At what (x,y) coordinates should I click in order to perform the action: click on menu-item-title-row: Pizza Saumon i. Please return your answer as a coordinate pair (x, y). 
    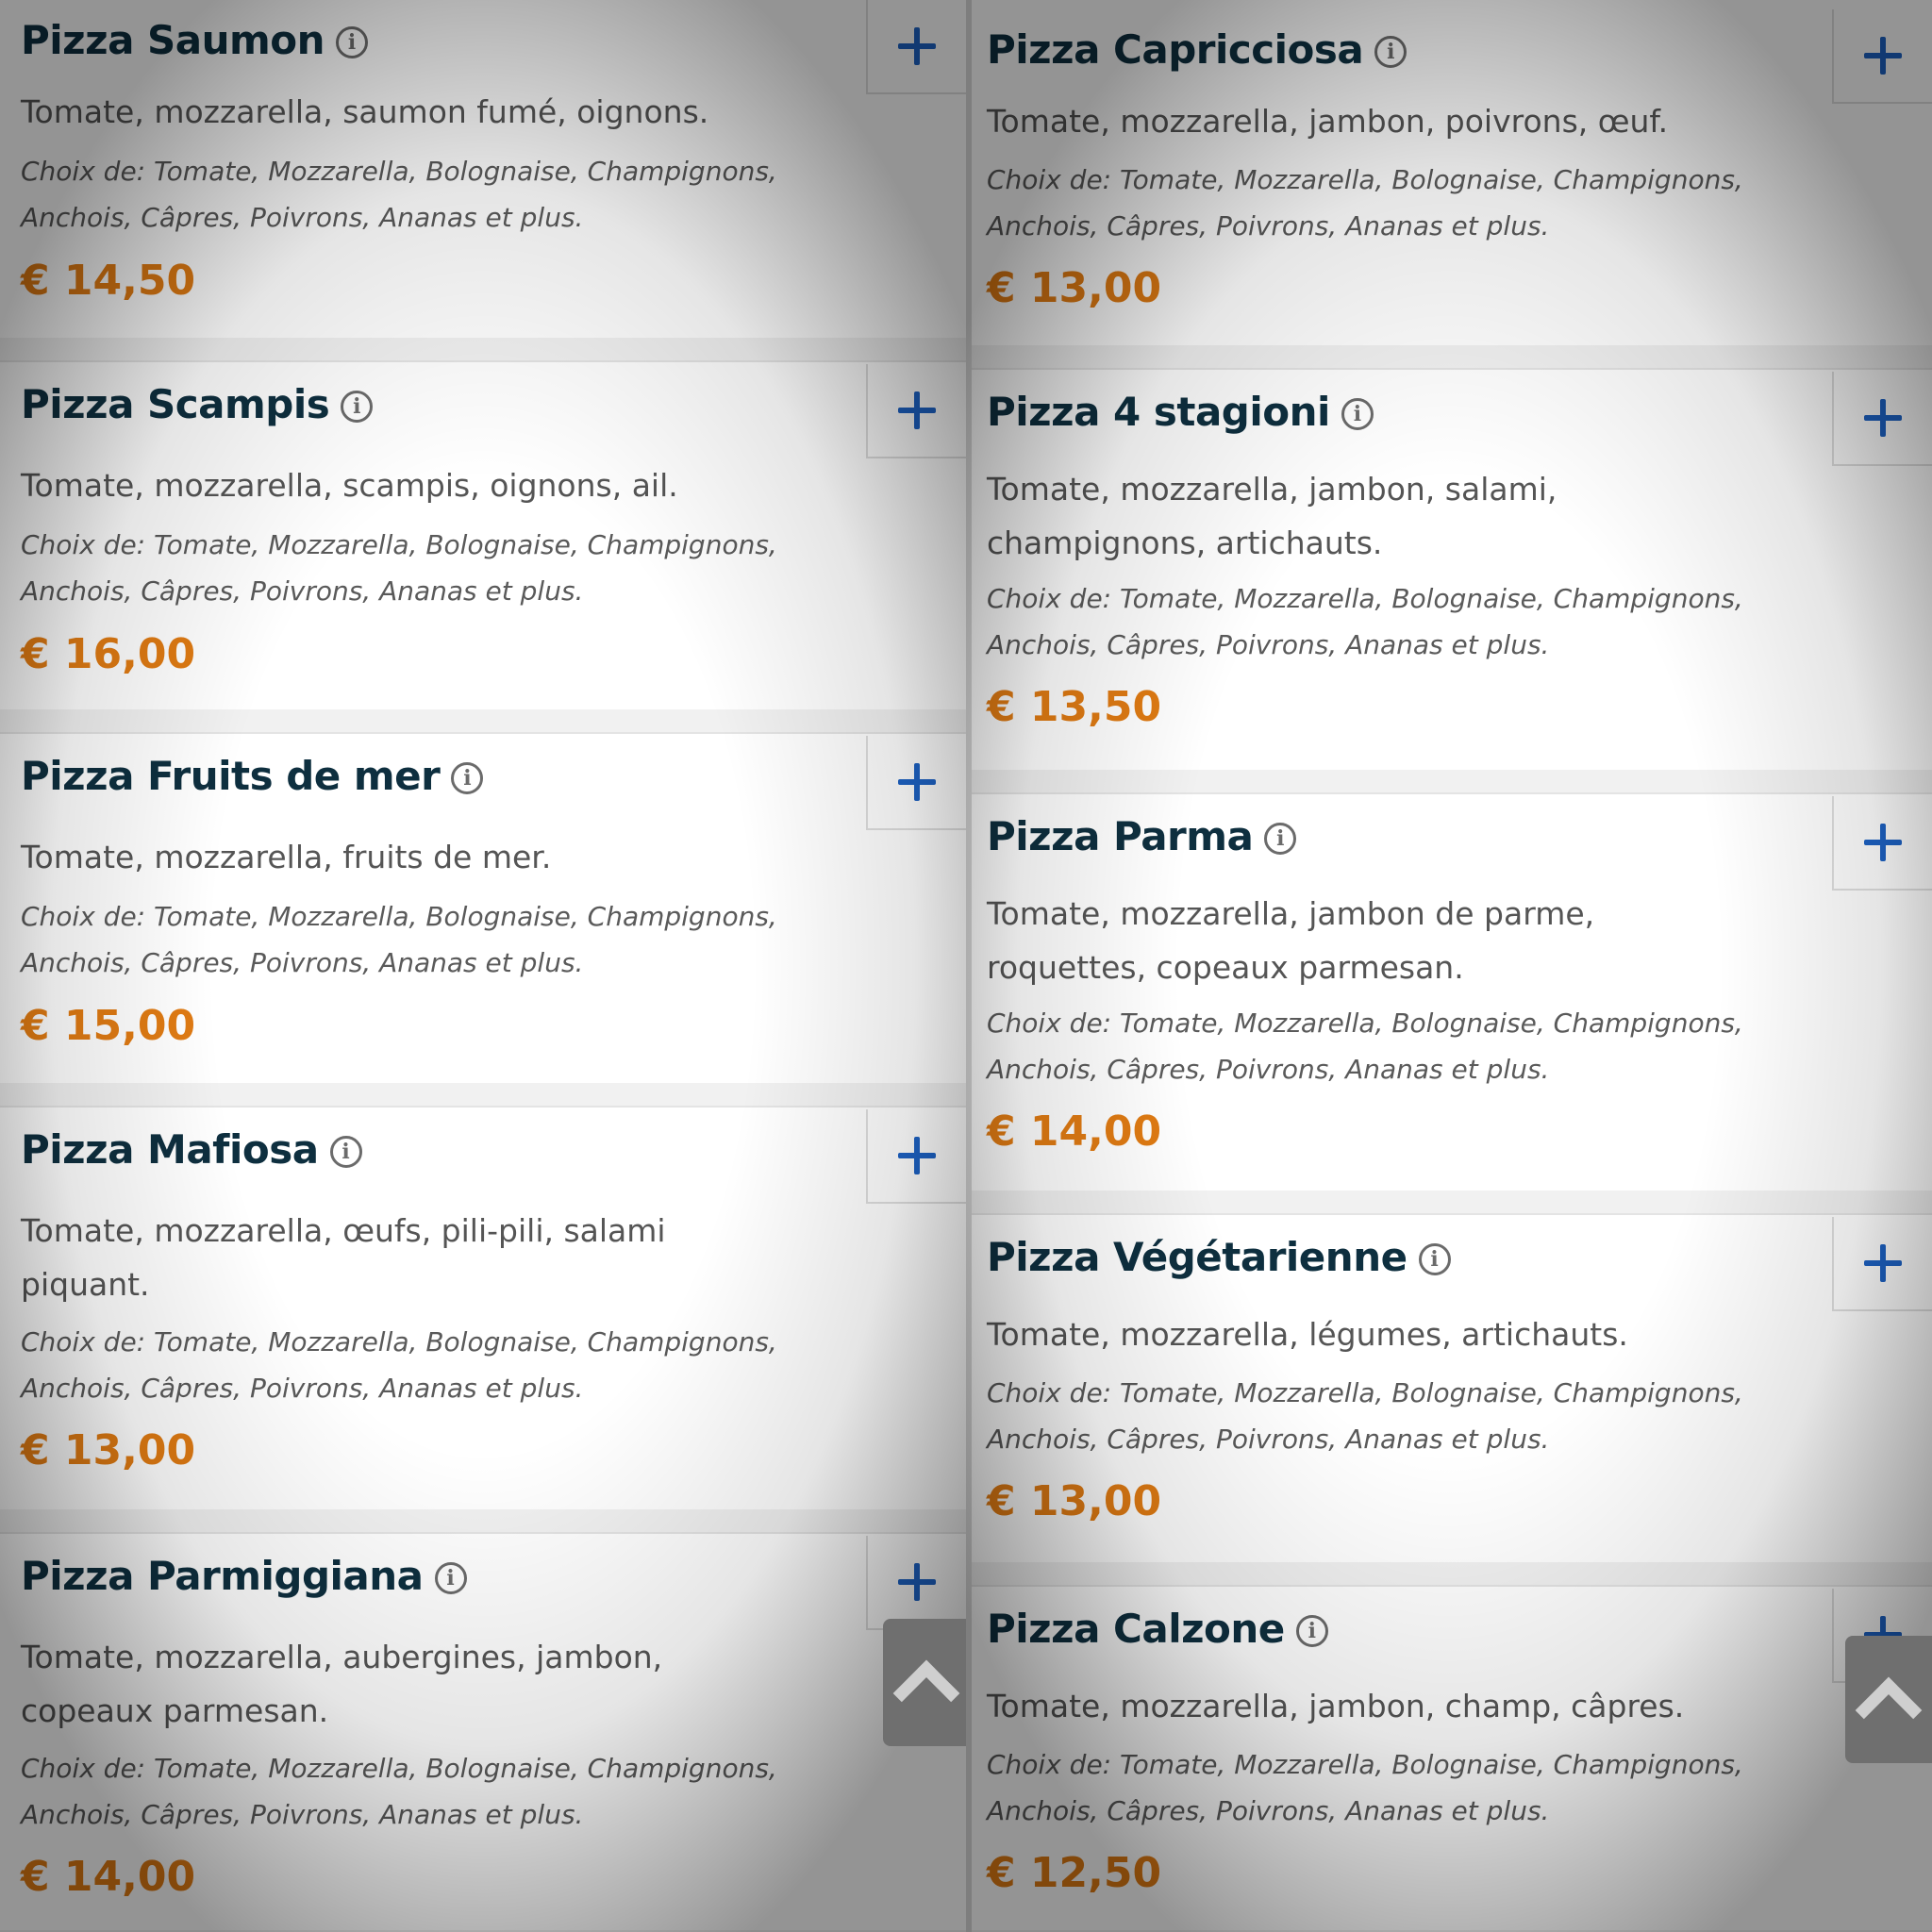
    Looking at the image, I should click on (195, 40).